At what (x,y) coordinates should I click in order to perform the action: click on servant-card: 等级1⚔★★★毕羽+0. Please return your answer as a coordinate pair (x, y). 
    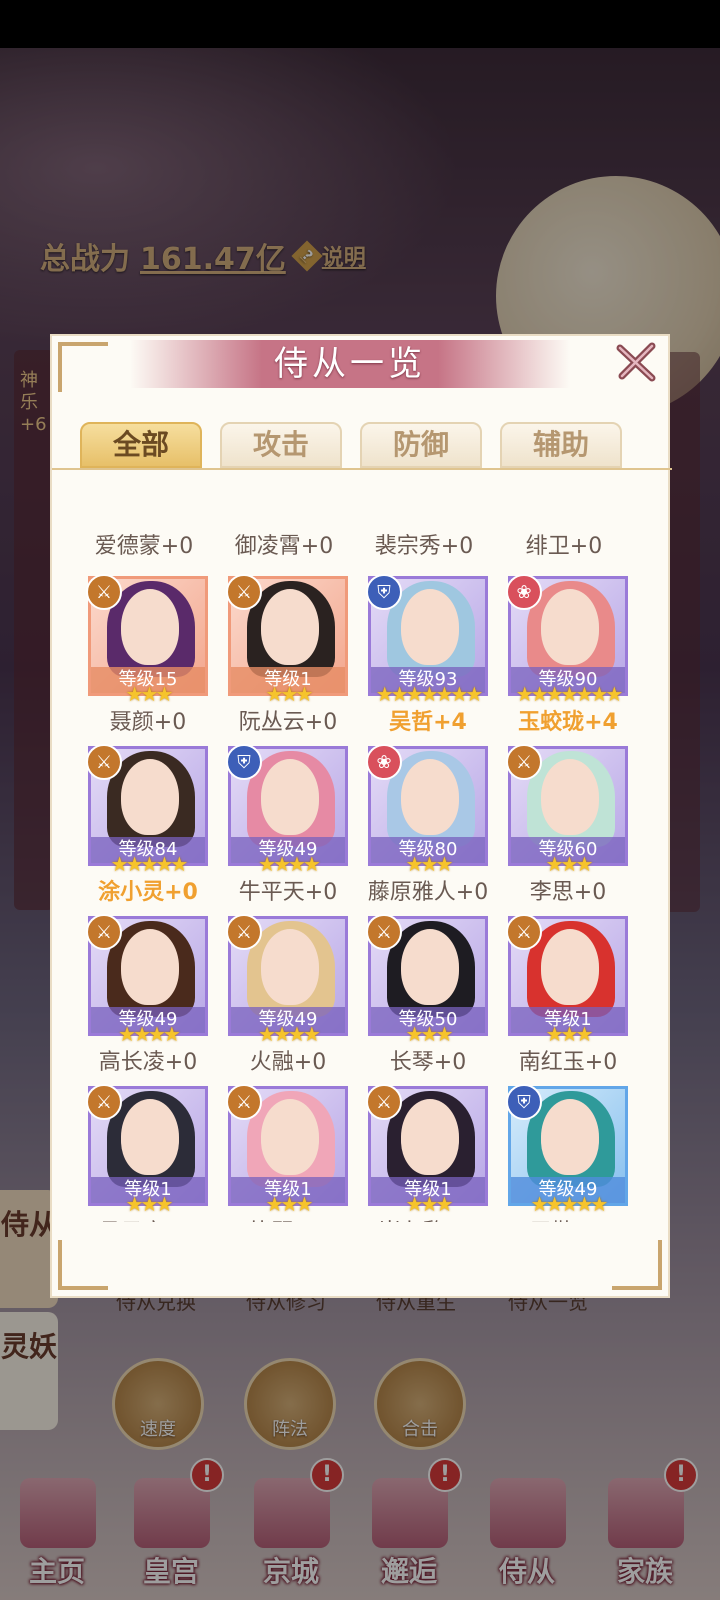
    Looking at the image, I should click on (297, 1153).